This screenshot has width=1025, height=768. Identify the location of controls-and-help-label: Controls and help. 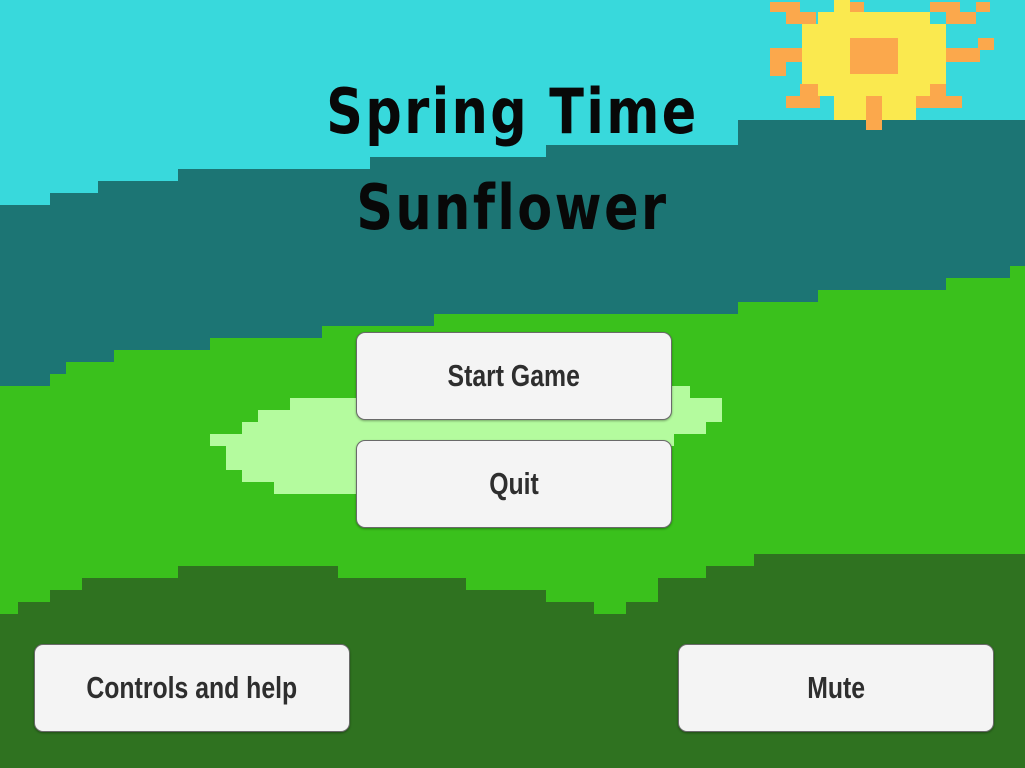
(192, 687).